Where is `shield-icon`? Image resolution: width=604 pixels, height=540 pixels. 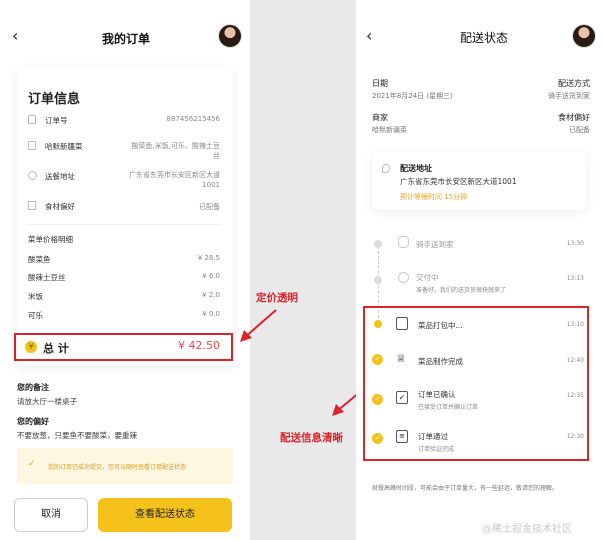
shield-icon is located at coordinates (403, 242).